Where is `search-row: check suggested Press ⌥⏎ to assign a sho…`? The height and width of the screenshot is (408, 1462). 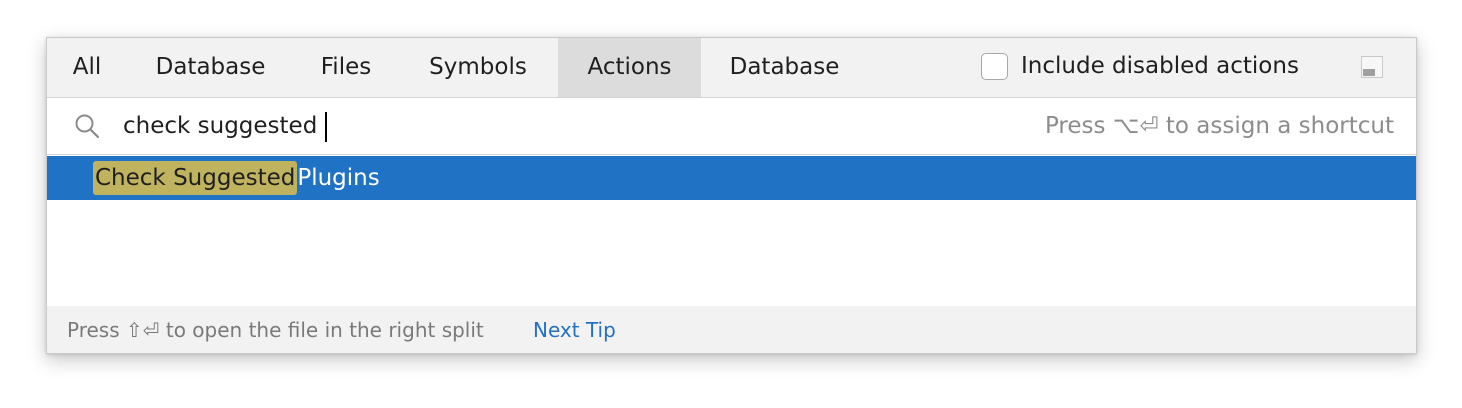 search-row: check suggested Press ⌥⏎ to assign a sho… is located at coordinates (731, 126).